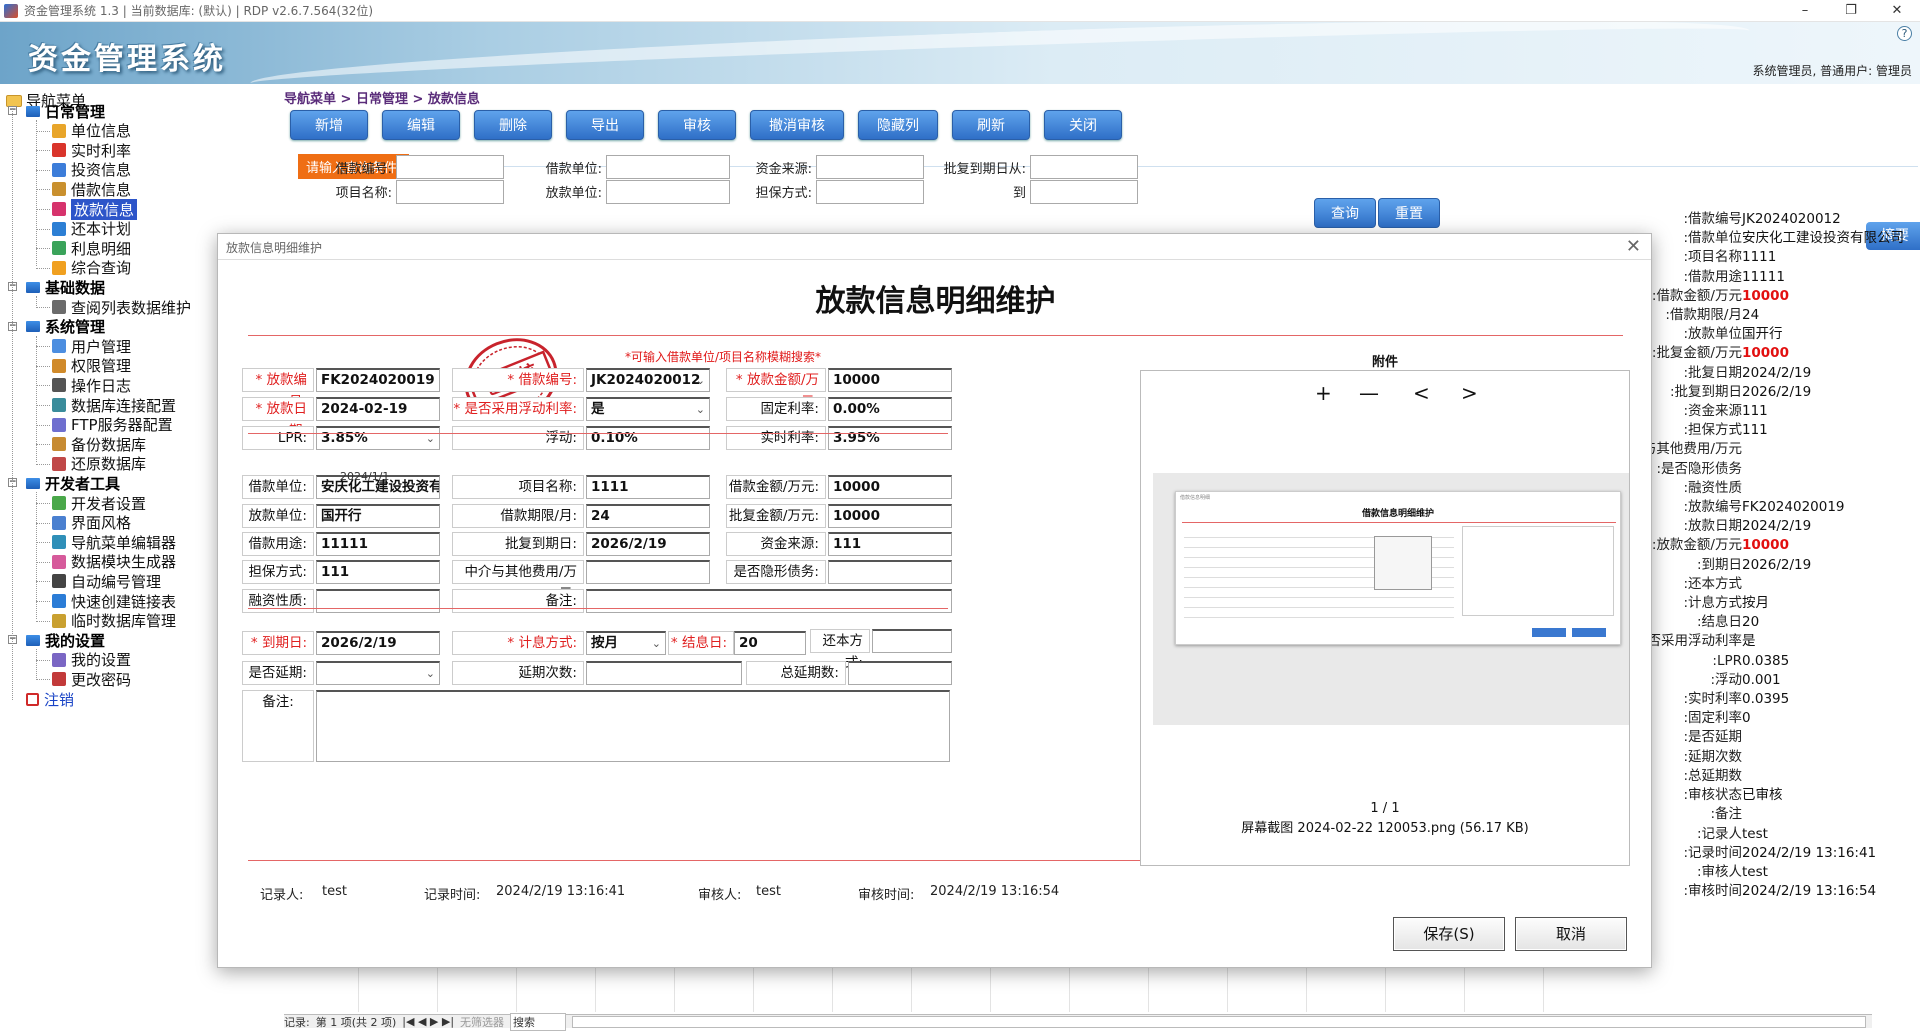  I want to click on cancel-button: 取消, so click(1571, 934).